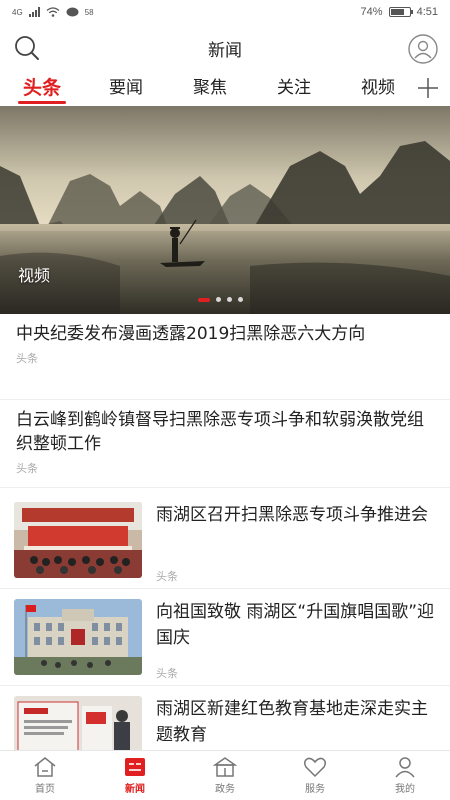 The image size is (450, 800). Describe the element at coordinates (126, 89) in the screenshot. I see `tab-yaowen: 要闻` at that location.